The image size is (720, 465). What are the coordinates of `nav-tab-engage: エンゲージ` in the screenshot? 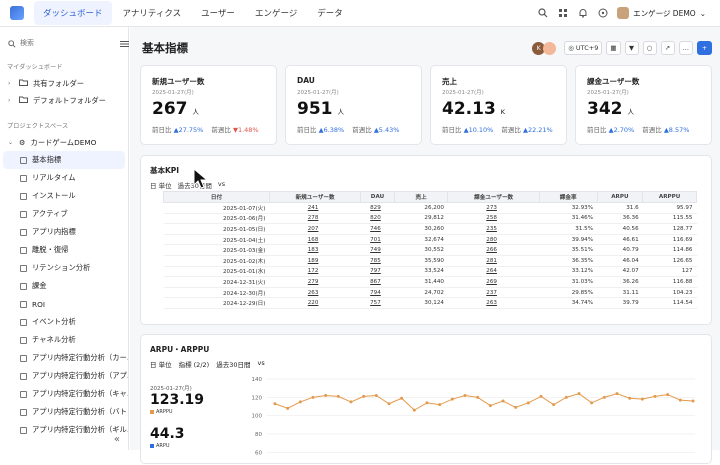 It's located at (276, 13).